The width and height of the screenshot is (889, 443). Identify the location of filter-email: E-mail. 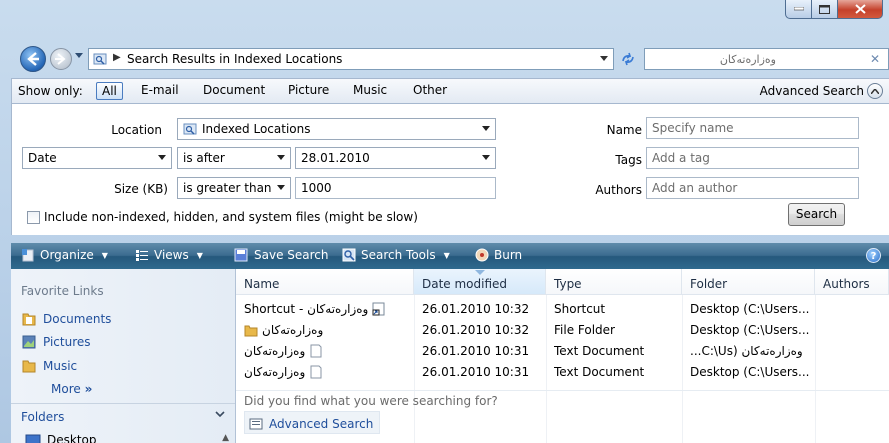
(160, 90).